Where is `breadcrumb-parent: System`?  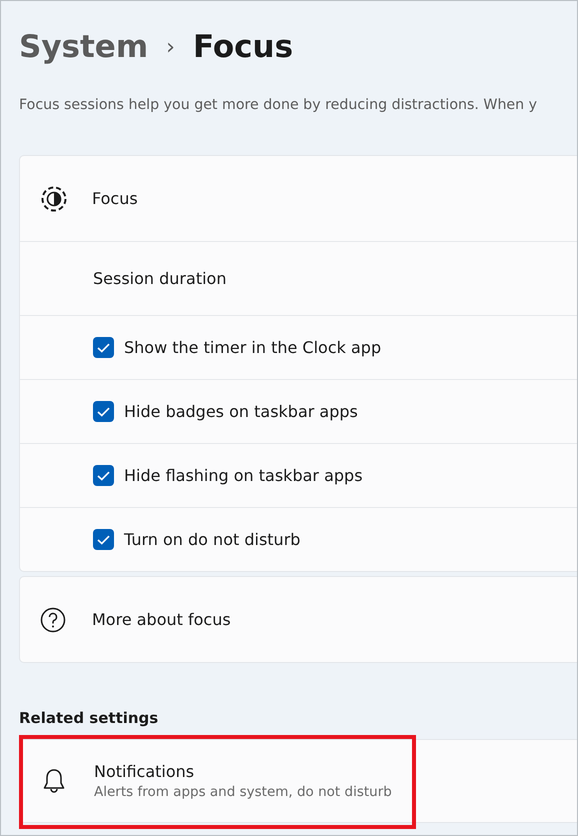 breadcrumb-parent: System is located at coordinates (83, 47).